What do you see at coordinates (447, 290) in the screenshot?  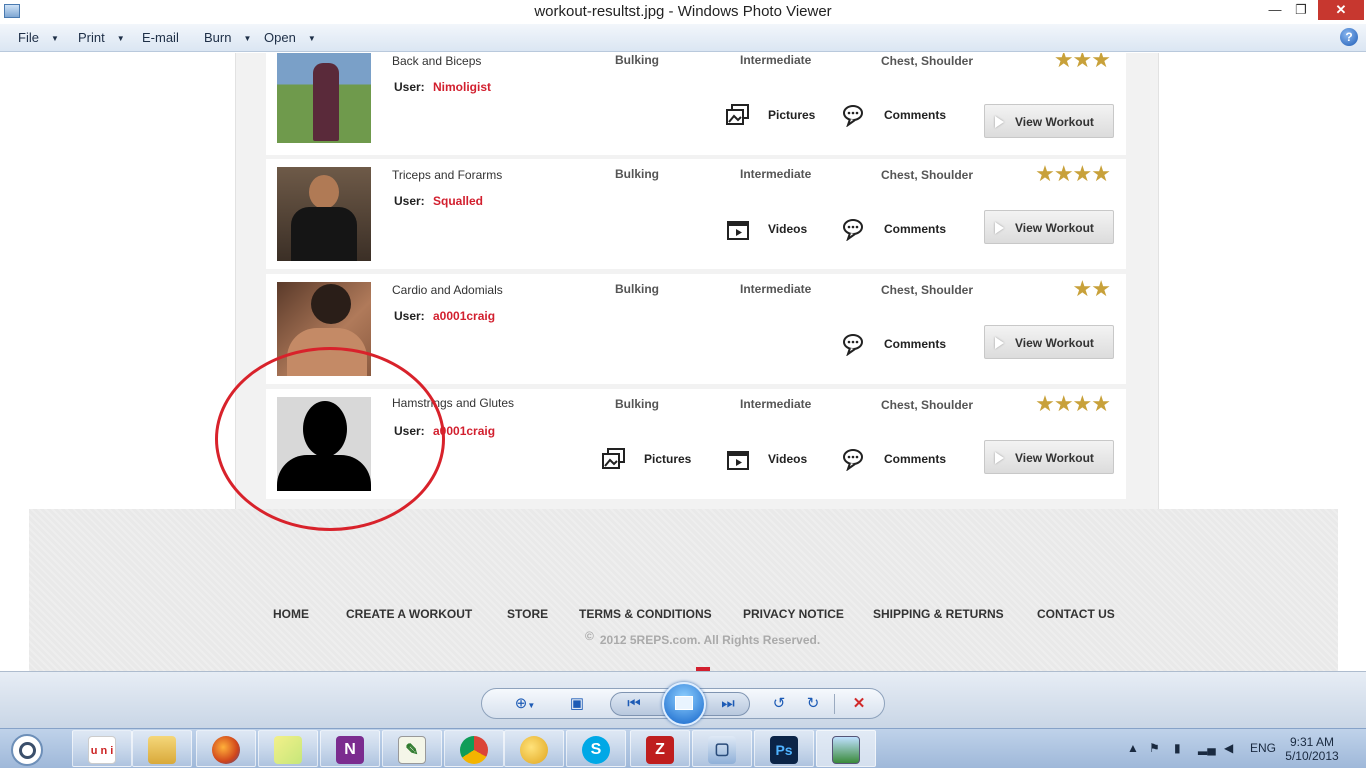 I see `workout-name: Cardio and Adomials` at bounding box center [447, 290].